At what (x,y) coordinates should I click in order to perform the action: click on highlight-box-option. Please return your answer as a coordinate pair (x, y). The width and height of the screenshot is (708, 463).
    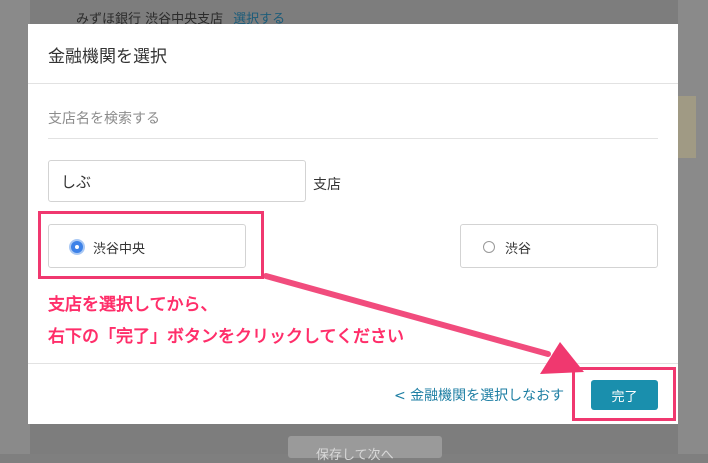
    Looking at the image, I should click on (151, 245).